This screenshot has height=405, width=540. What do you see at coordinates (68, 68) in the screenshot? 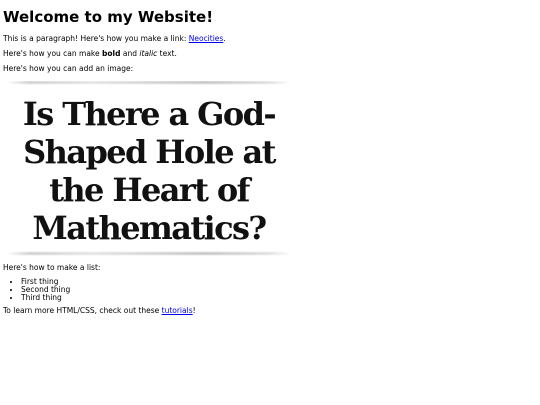
I see `image-intro-paragraph: Here's how you can add an image:` at bounding box center [68, 68].